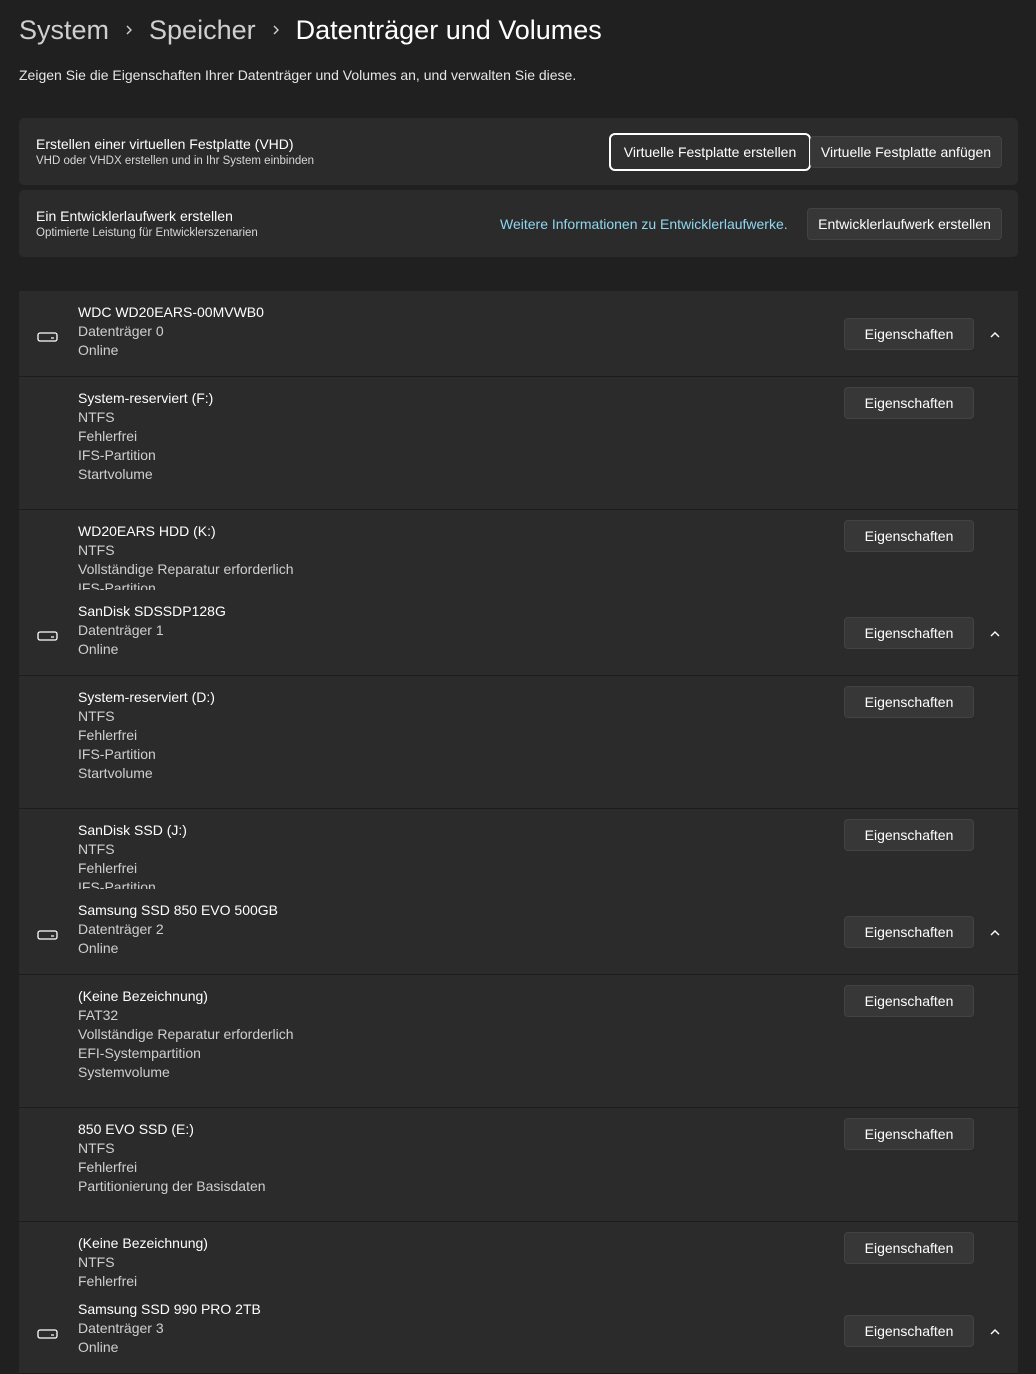 Image resolution: width=1036 pixels, height=1374 pixels. Describe the element at coordinates (904, 224) in the screenshot. I see `create-dev-drive-button: Entwicklerlaufwerk erstellen` at that location.